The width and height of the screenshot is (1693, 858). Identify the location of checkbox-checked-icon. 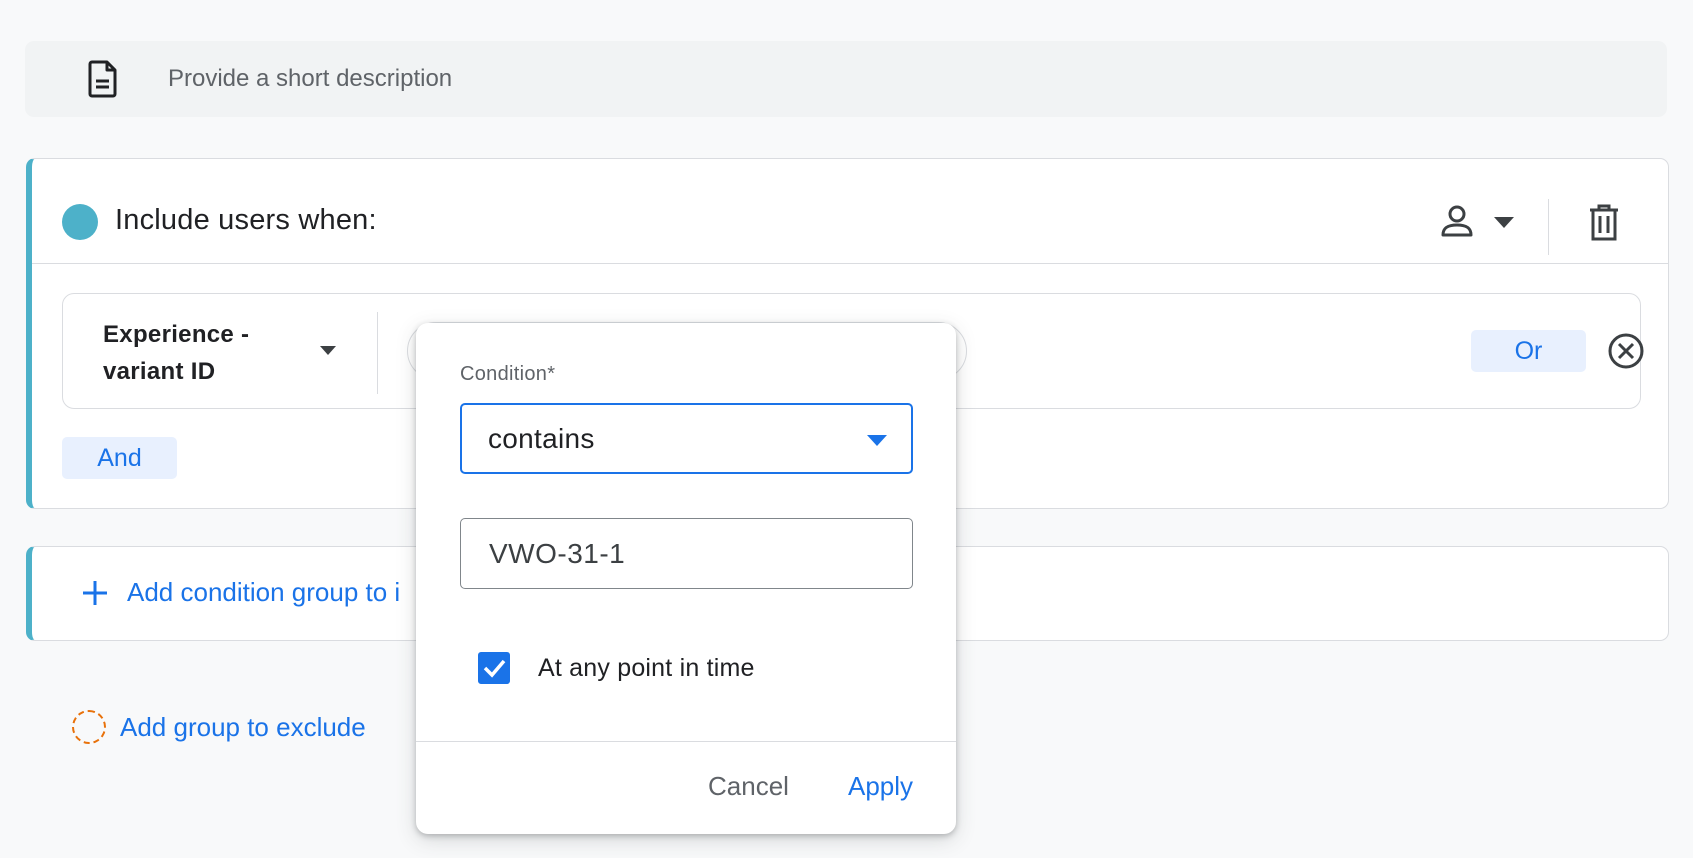
(494, 668).